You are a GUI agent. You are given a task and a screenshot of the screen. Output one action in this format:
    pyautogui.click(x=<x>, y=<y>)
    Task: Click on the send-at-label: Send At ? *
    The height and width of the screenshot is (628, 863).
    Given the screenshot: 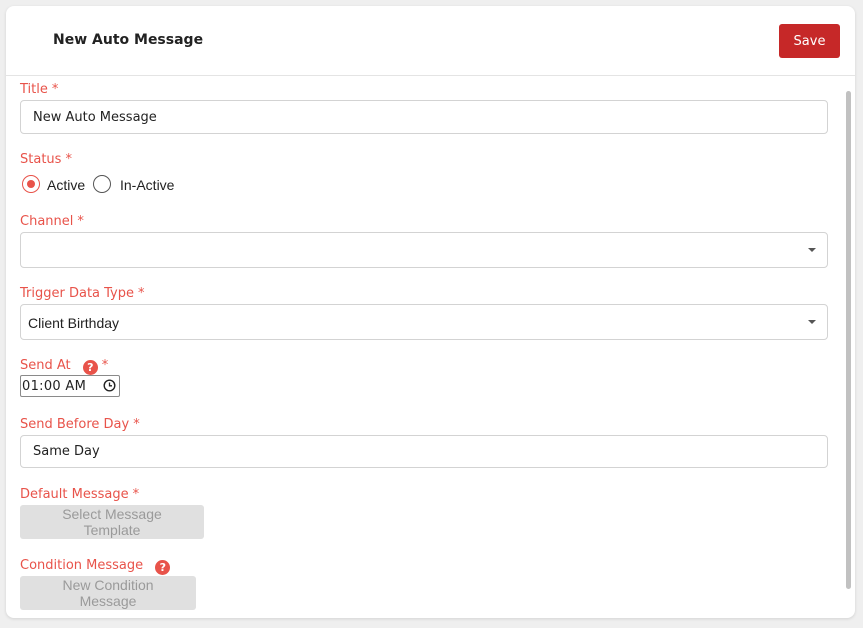 What is the action you would take?
    pyautogui.click(x=64, y=366)
    